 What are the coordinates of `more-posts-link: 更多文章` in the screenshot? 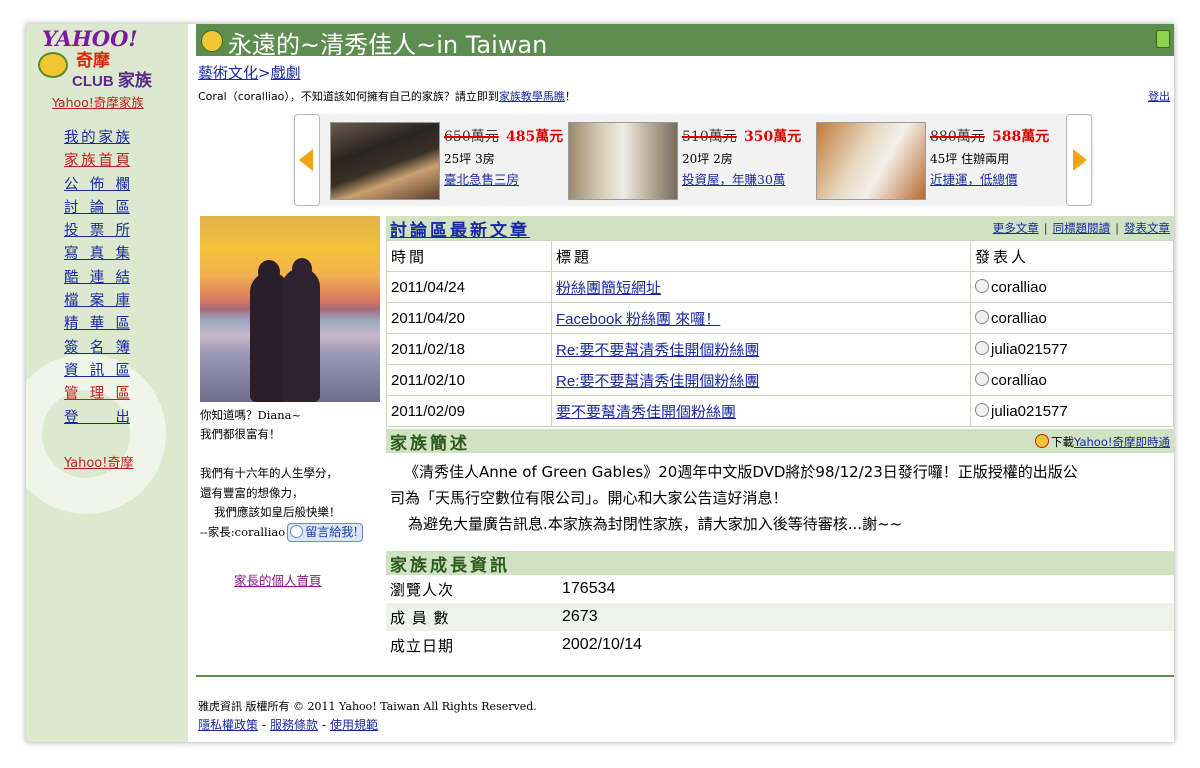 It's located at (1016, 228).